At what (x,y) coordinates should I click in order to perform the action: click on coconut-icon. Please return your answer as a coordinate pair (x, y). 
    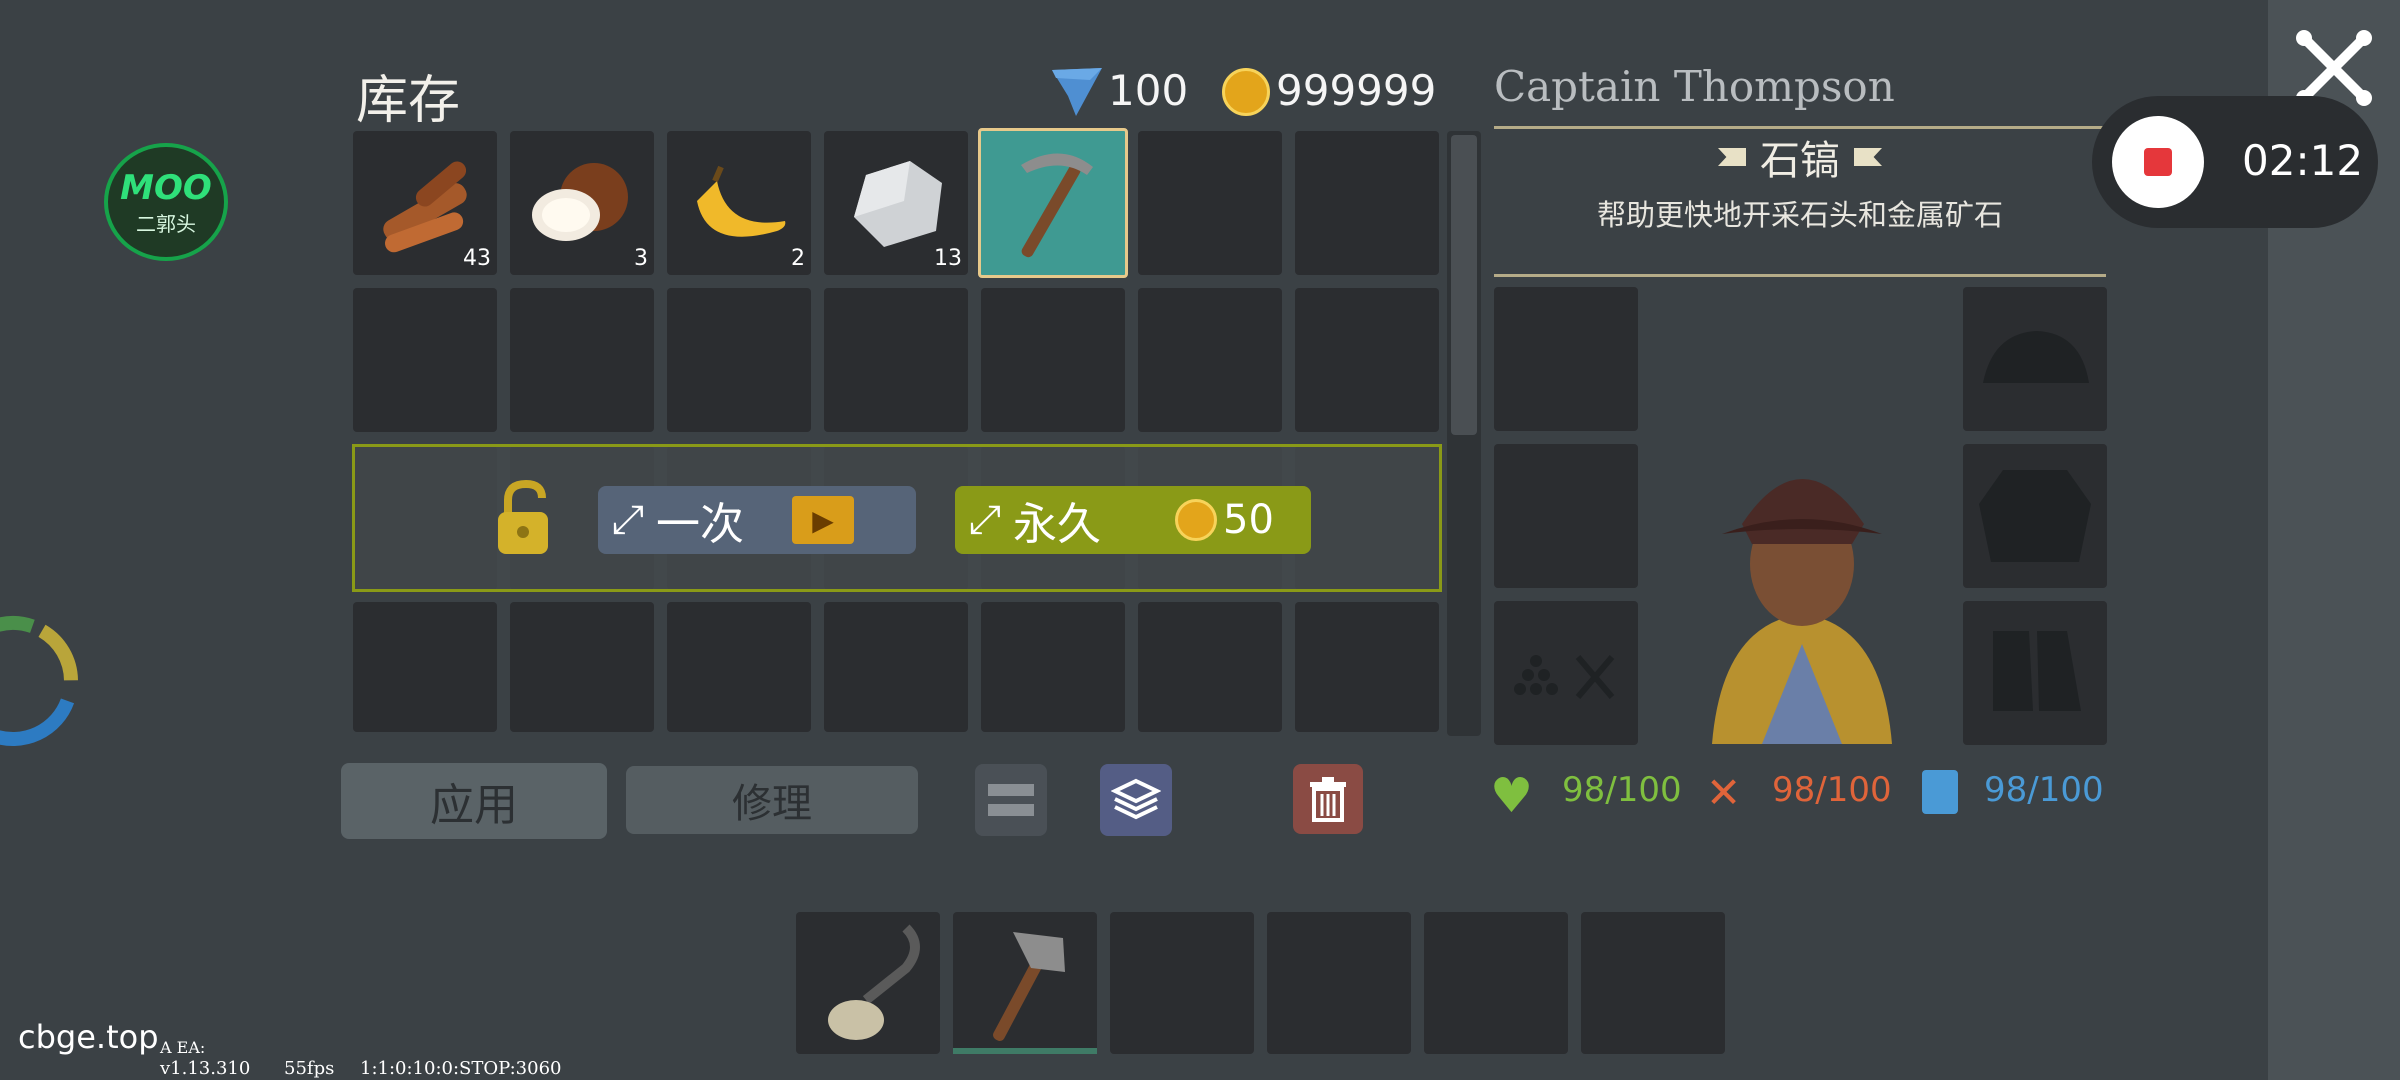
    Looking at the image, I should click on (580, 202).